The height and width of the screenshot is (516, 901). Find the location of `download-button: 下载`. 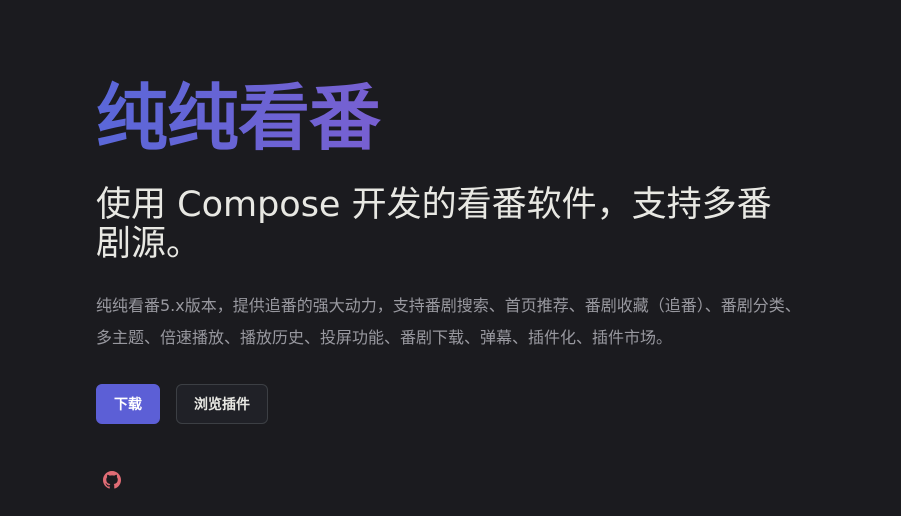

download-button: 下载 is located at coordinates (128, 404).